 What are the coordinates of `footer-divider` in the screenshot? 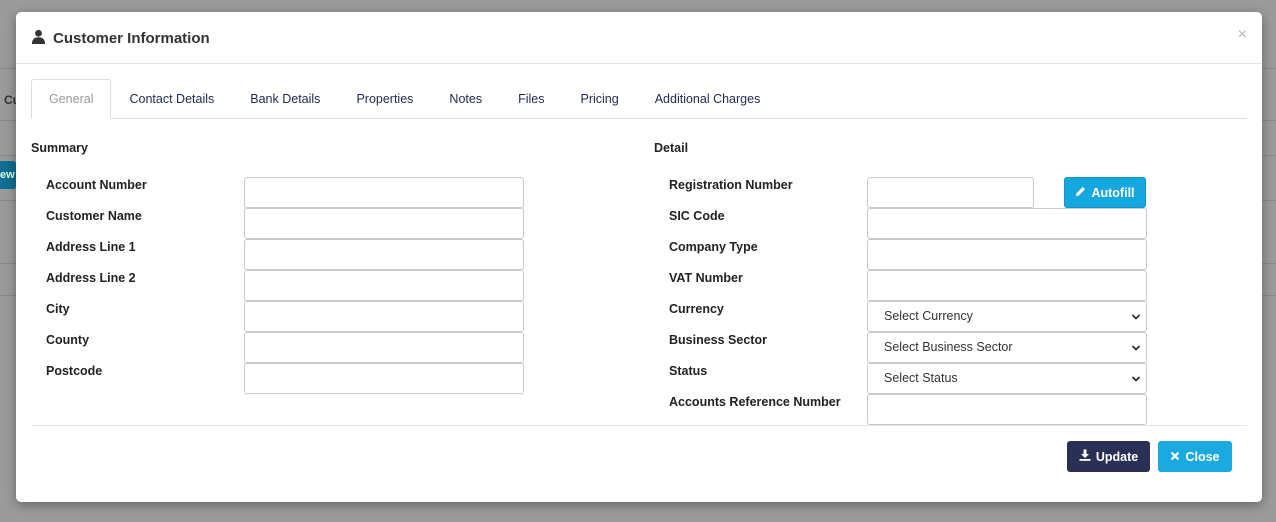 It's located at (639, 425).